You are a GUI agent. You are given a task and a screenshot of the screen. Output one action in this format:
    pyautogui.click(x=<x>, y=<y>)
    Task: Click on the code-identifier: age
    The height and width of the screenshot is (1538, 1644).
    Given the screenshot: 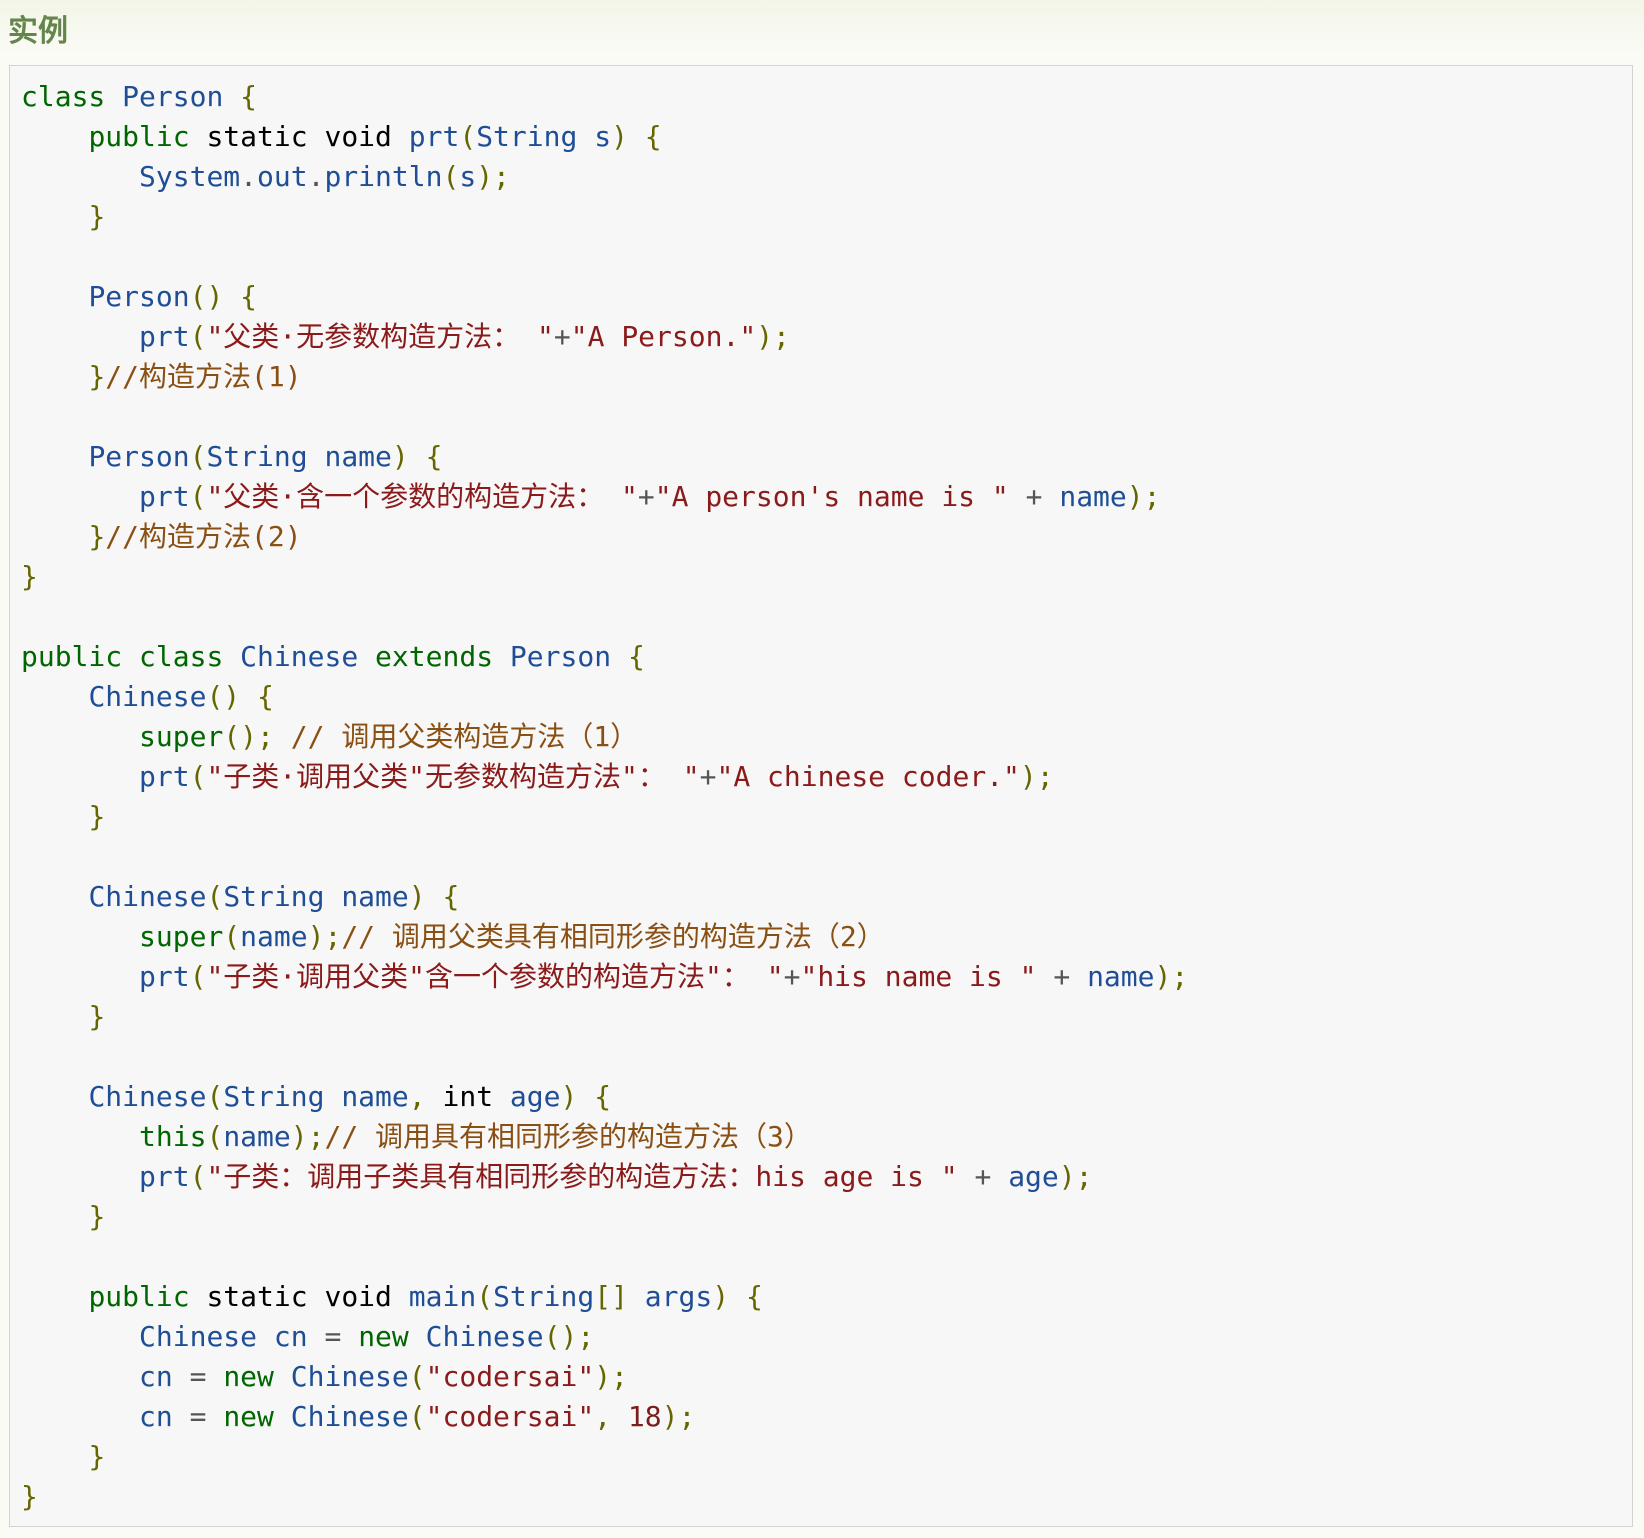 What is the action you would take?
    pyautogui.click(x=535, y=1096)
    